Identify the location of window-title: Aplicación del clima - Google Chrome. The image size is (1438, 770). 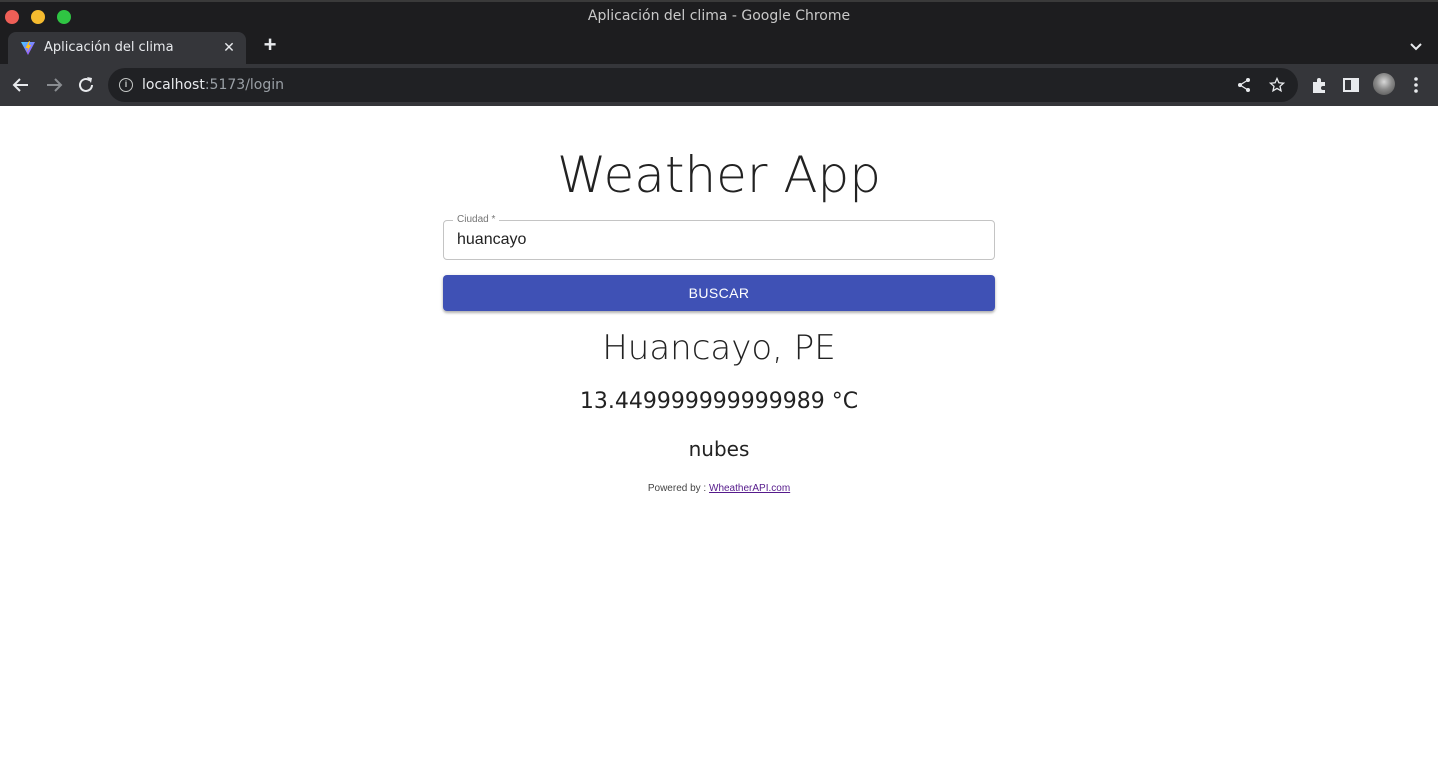
(719, 16).